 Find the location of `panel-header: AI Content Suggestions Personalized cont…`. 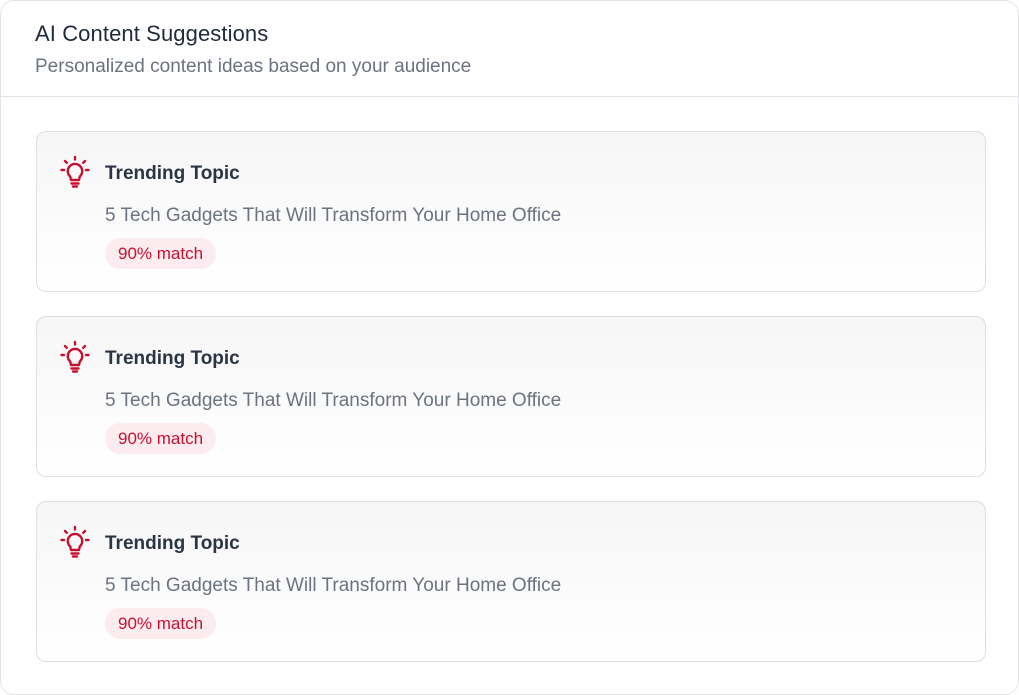

panel-header: AI Content Suggestions Personalized cont… is located at coordinates (509, 49).